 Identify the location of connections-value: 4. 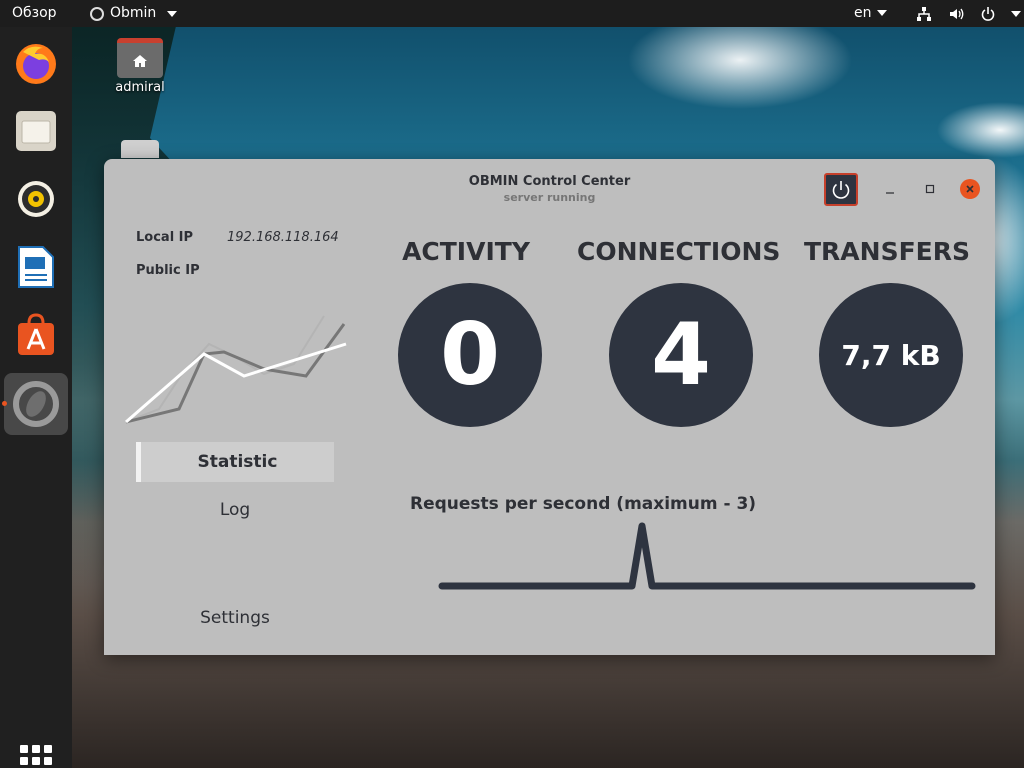
(681, 355).